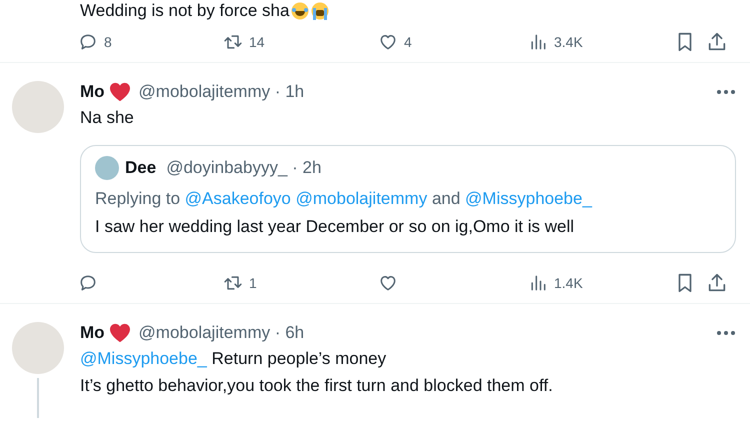 This screenshot has width=750, height=430. What do you see at coordinates (244, 168) in the screenshot?
I see `quote-handle-time: @doyinbabyyy_ · 2h` at bounding box center [244, 168].